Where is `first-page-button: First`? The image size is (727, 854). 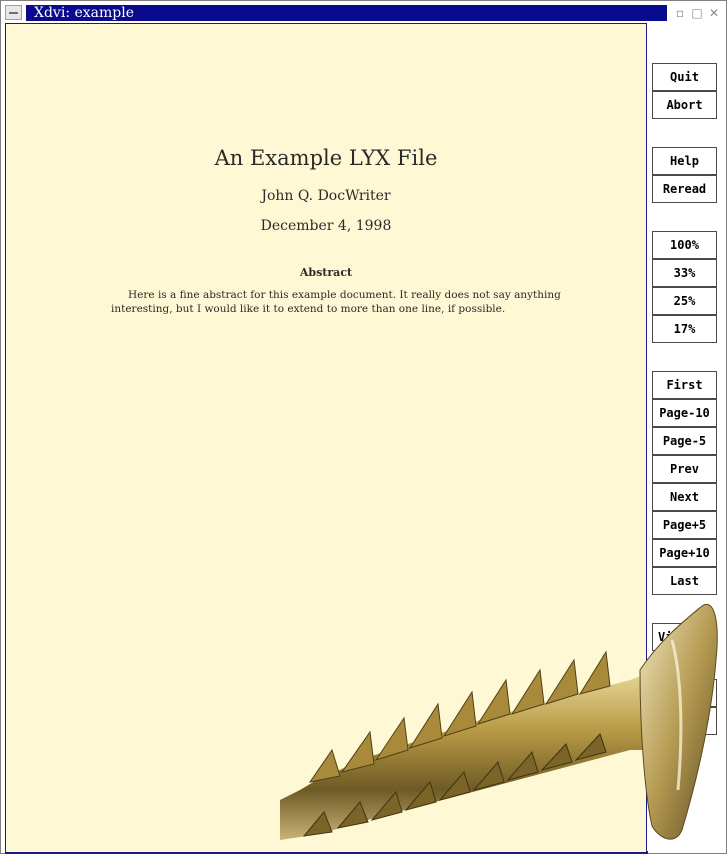 first-page-button: First is located at coordinates (684, 385).